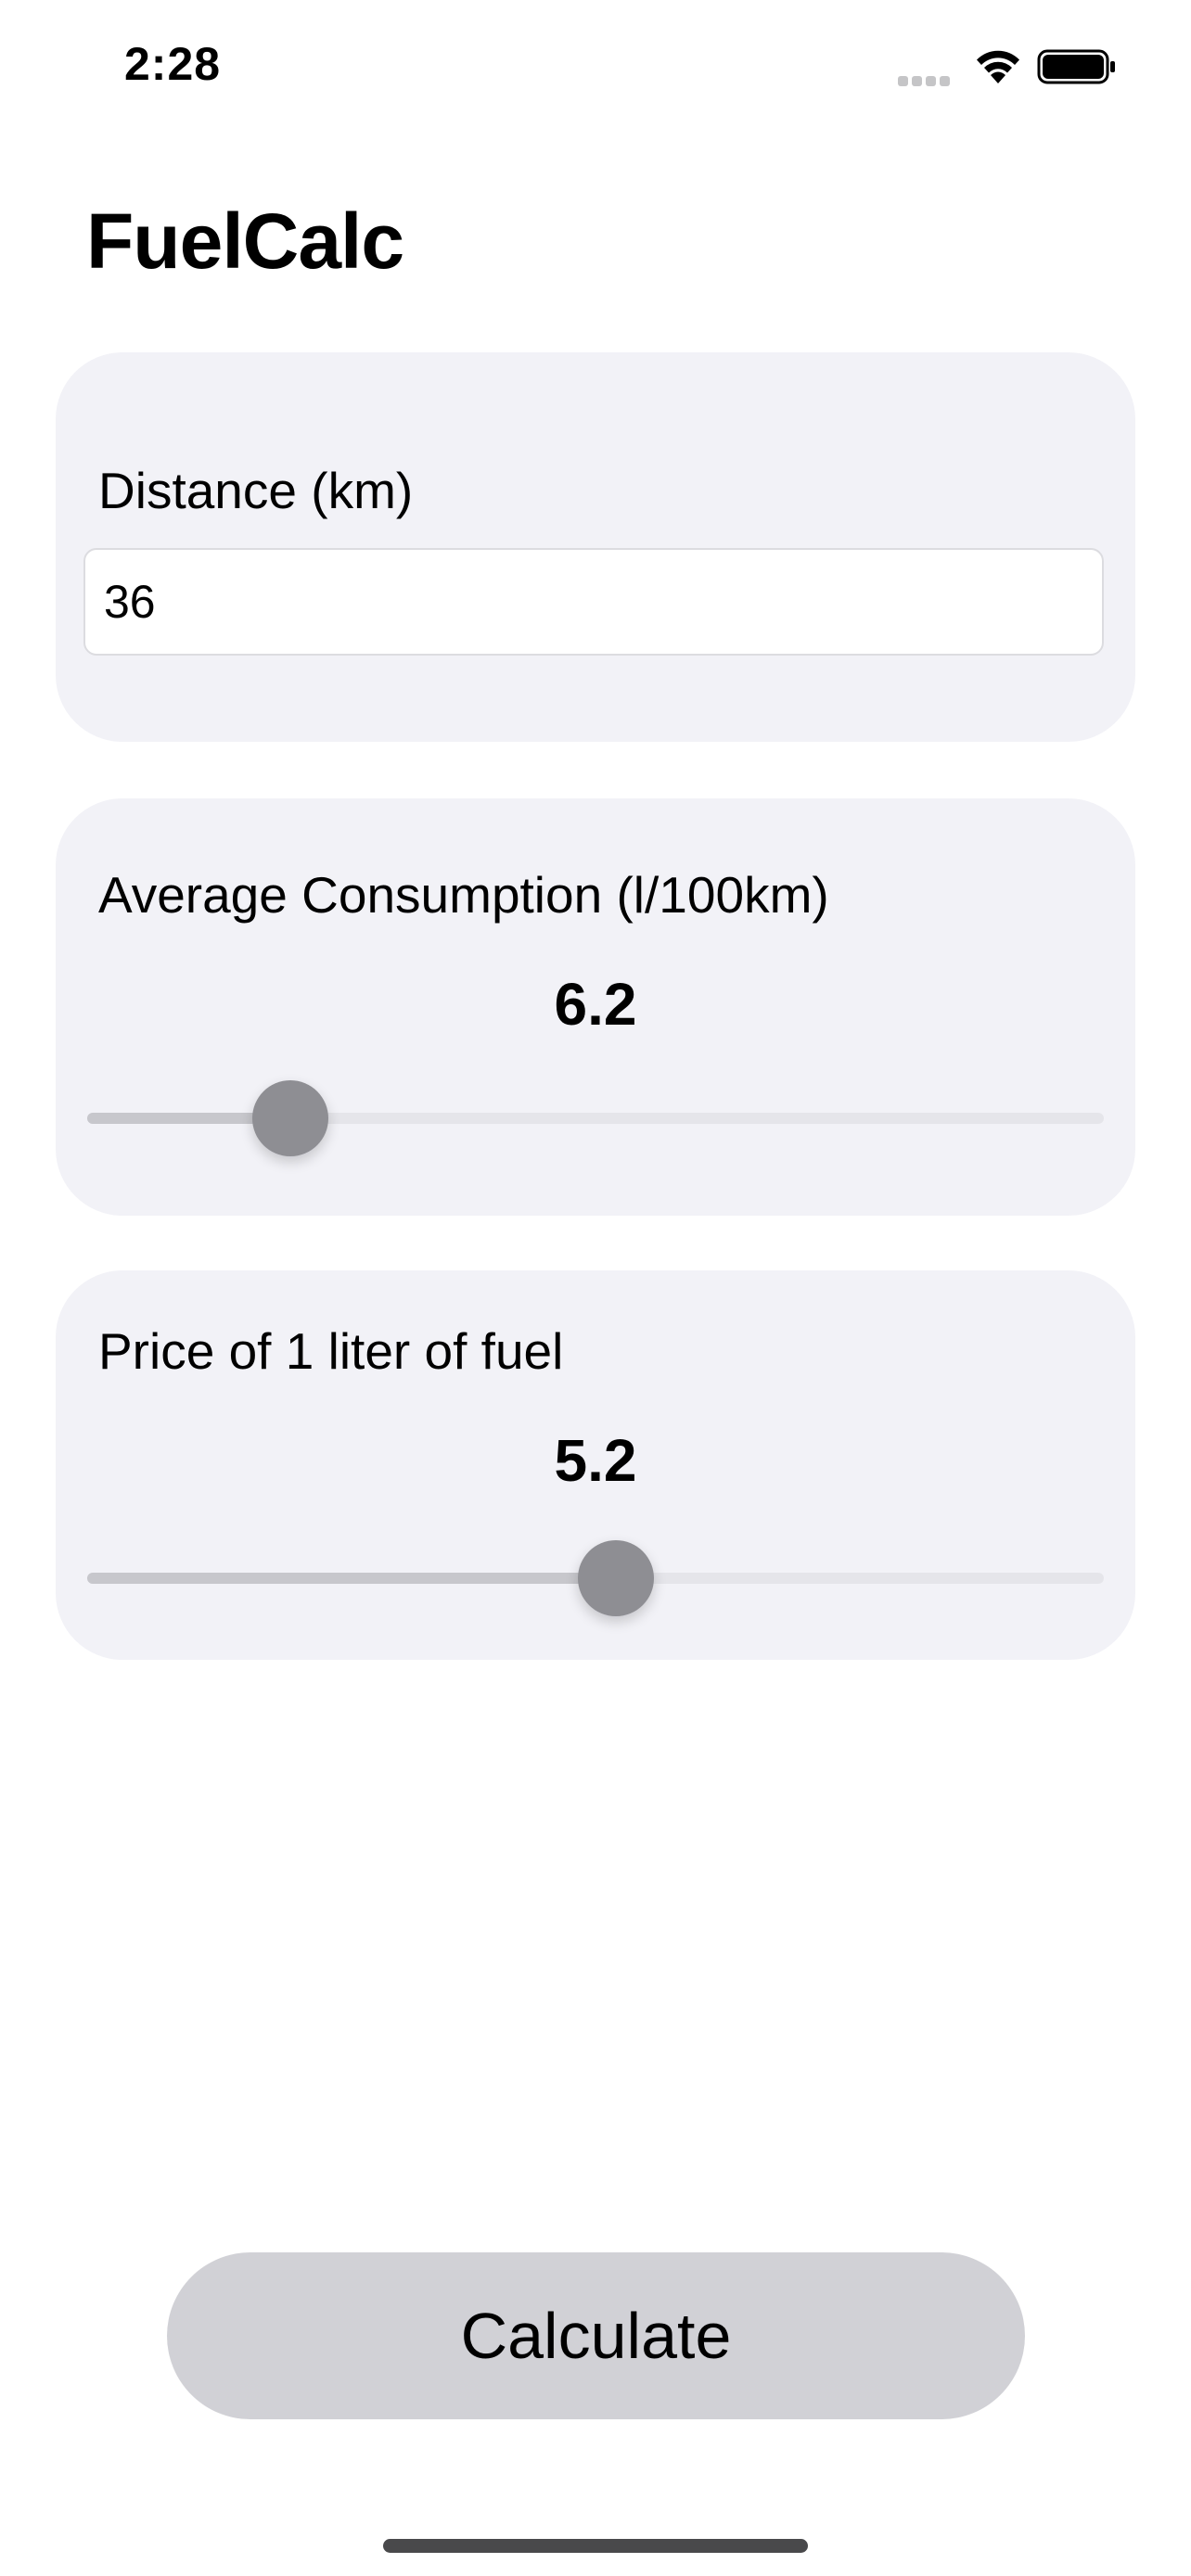 This screenshot has width=1191, height=2576. Describe the element at coordinates (351, 1578) in the screenshot. I see `slider-fill` at that location.